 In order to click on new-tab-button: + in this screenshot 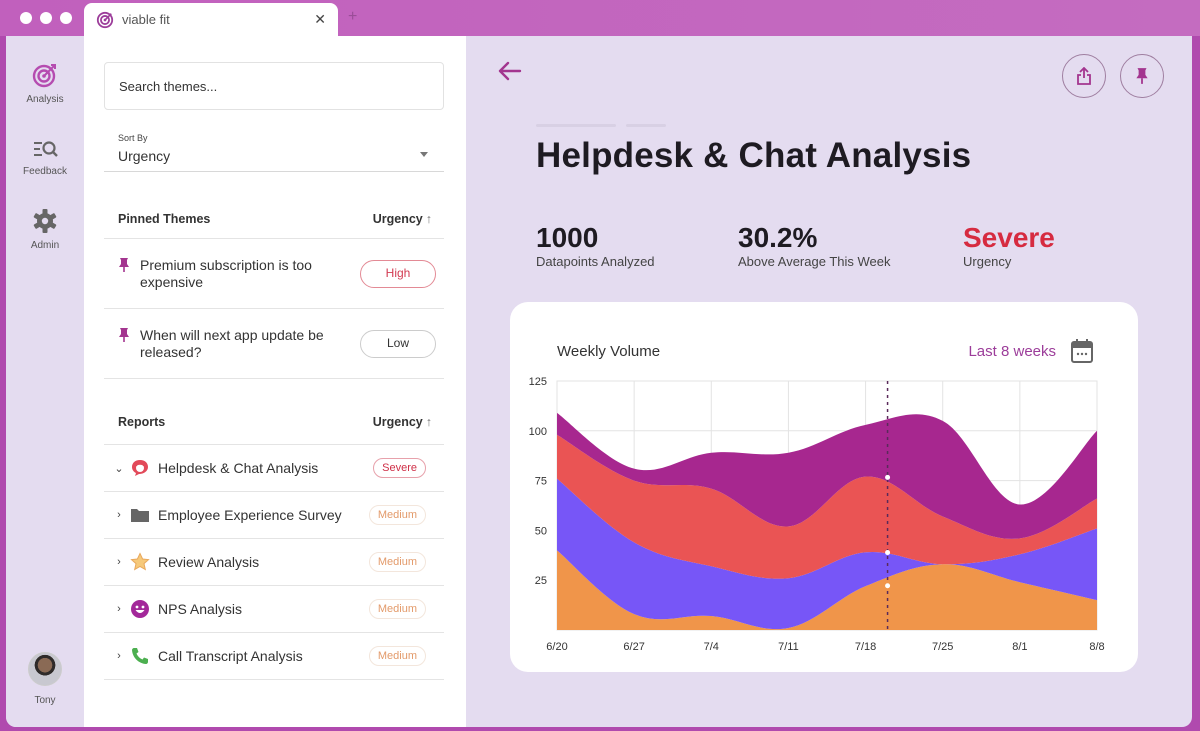, I will do `click(352, 17)`.